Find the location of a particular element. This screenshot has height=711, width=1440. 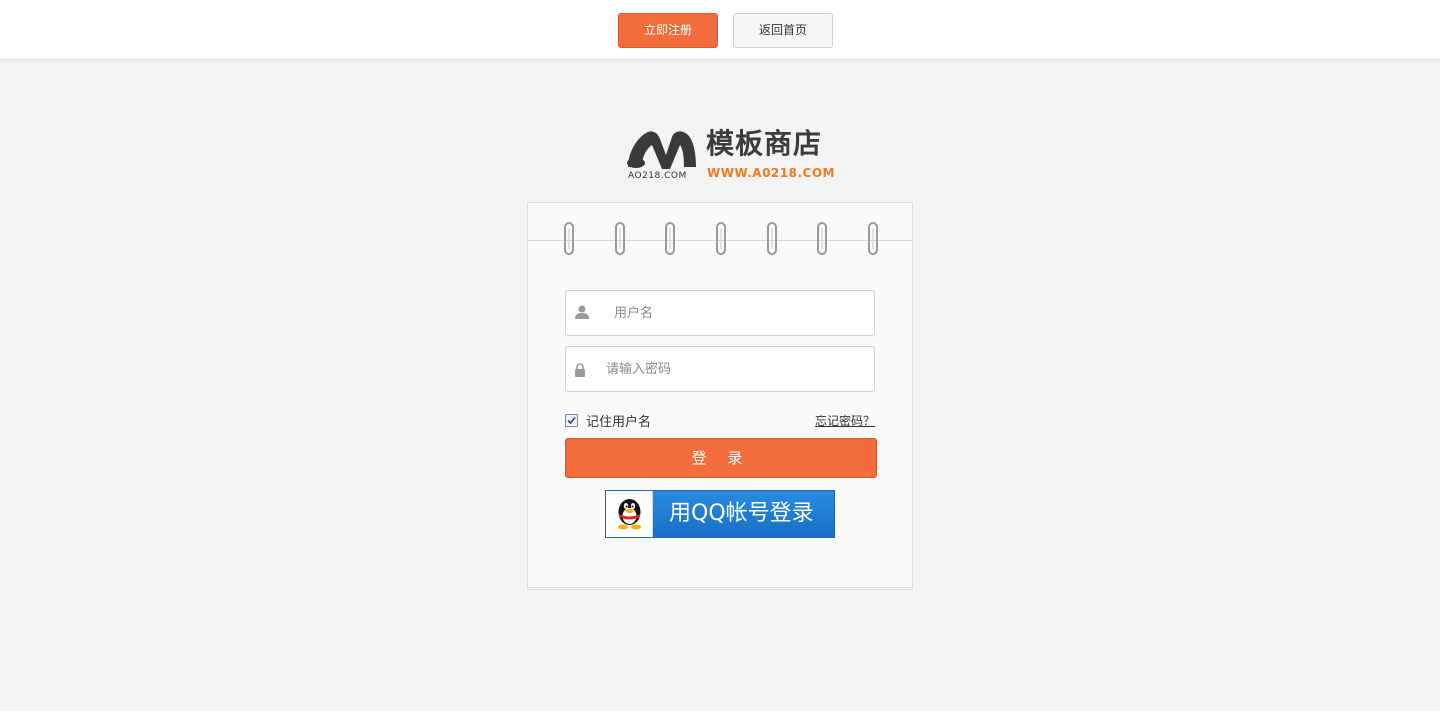

logo-small-text: AO218.COM is located at coordinates (657, 176).